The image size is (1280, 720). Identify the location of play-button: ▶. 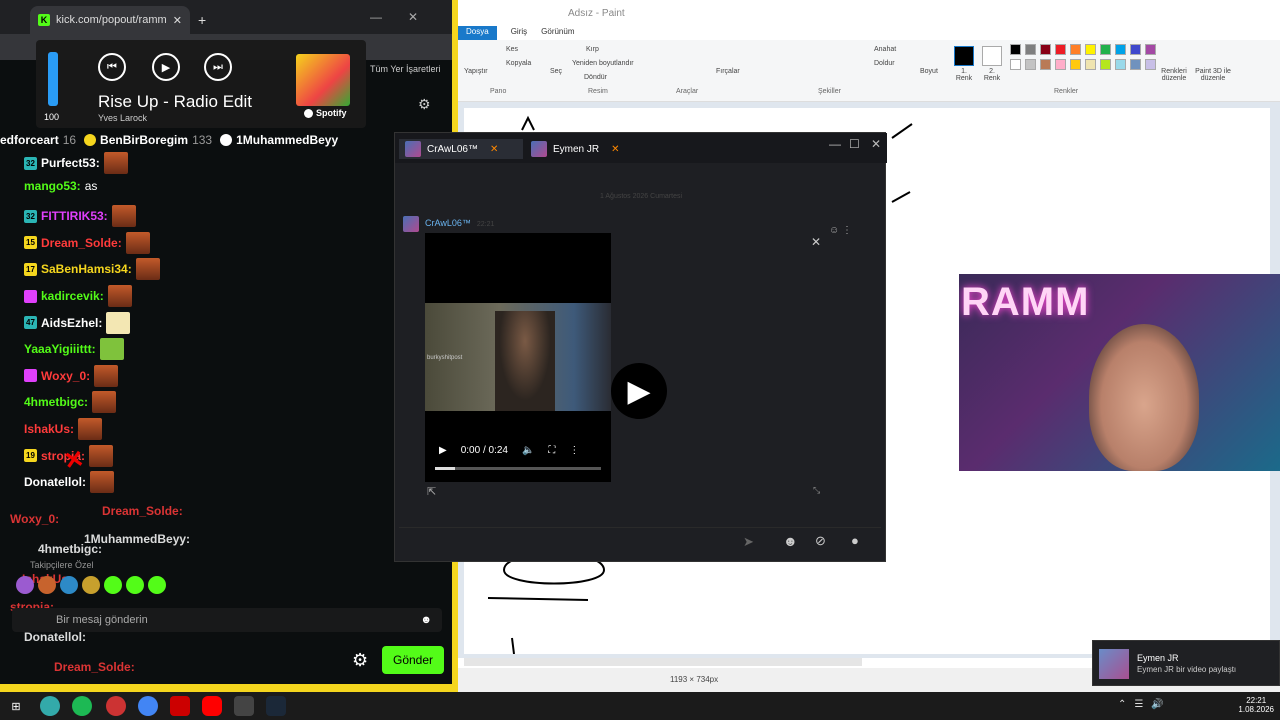
(166, 67).